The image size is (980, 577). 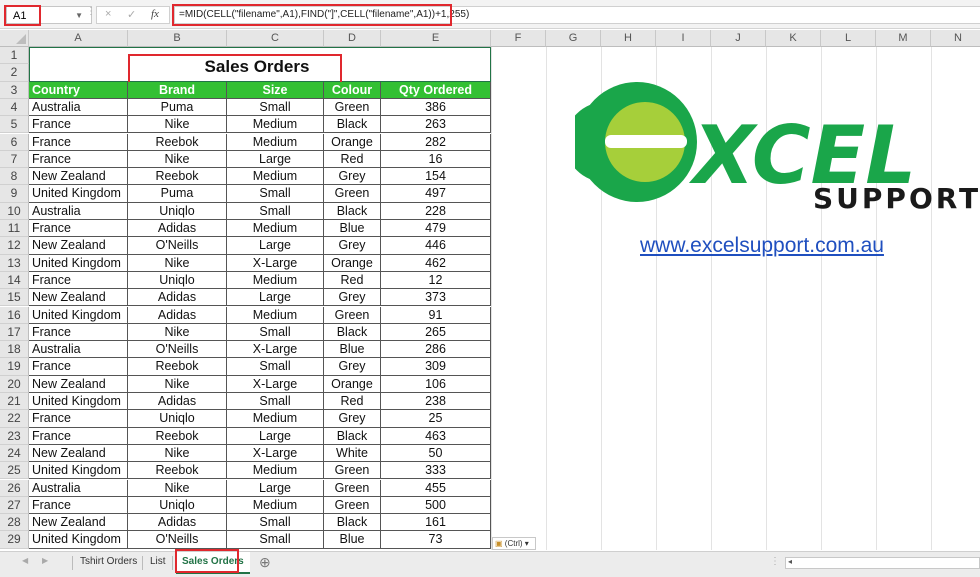 What do you see at coordinates (155, 14) in the screenshot?
I see `fx-icon: fx` at bounding box center [155, 14].